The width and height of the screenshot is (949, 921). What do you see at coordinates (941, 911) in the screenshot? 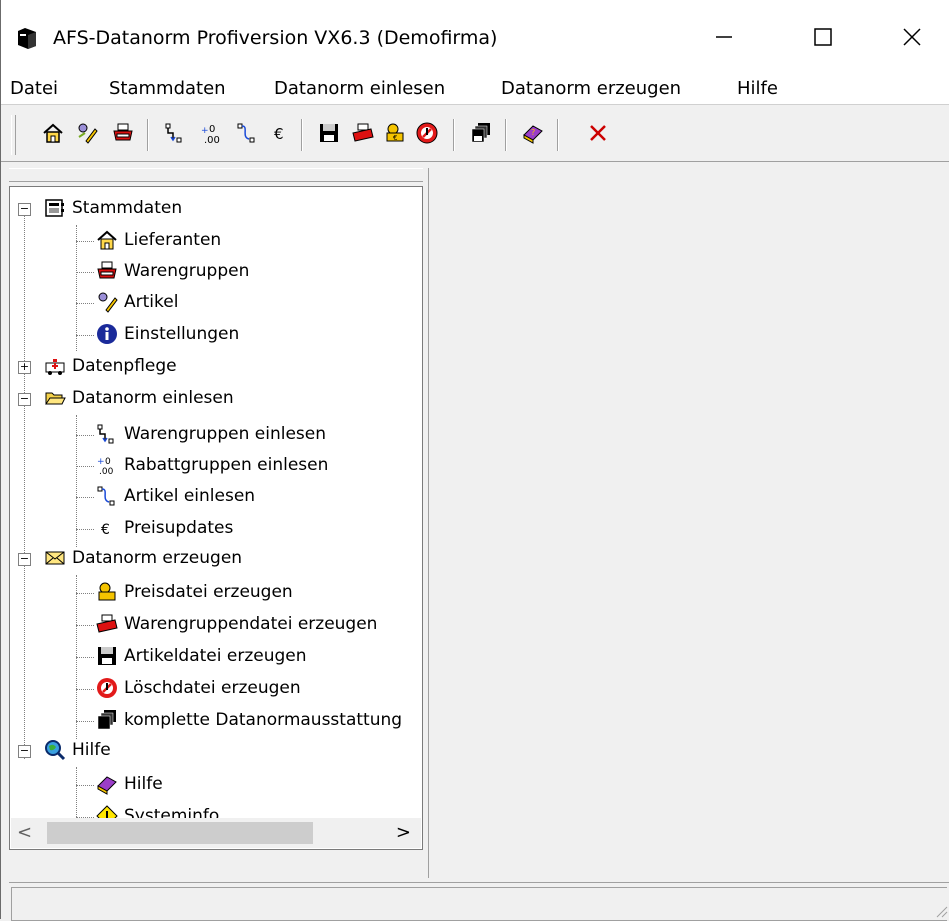
I see `resize-grip-icon` at bounding box center [941, 911].